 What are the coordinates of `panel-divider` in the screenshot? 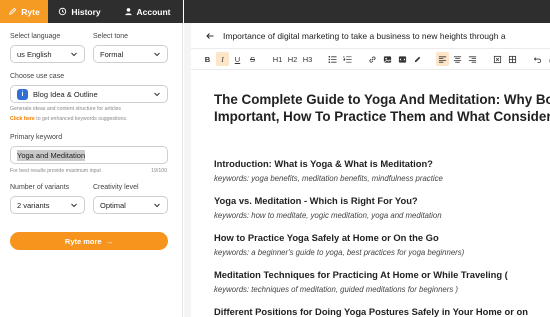 It's located at (187, 170).